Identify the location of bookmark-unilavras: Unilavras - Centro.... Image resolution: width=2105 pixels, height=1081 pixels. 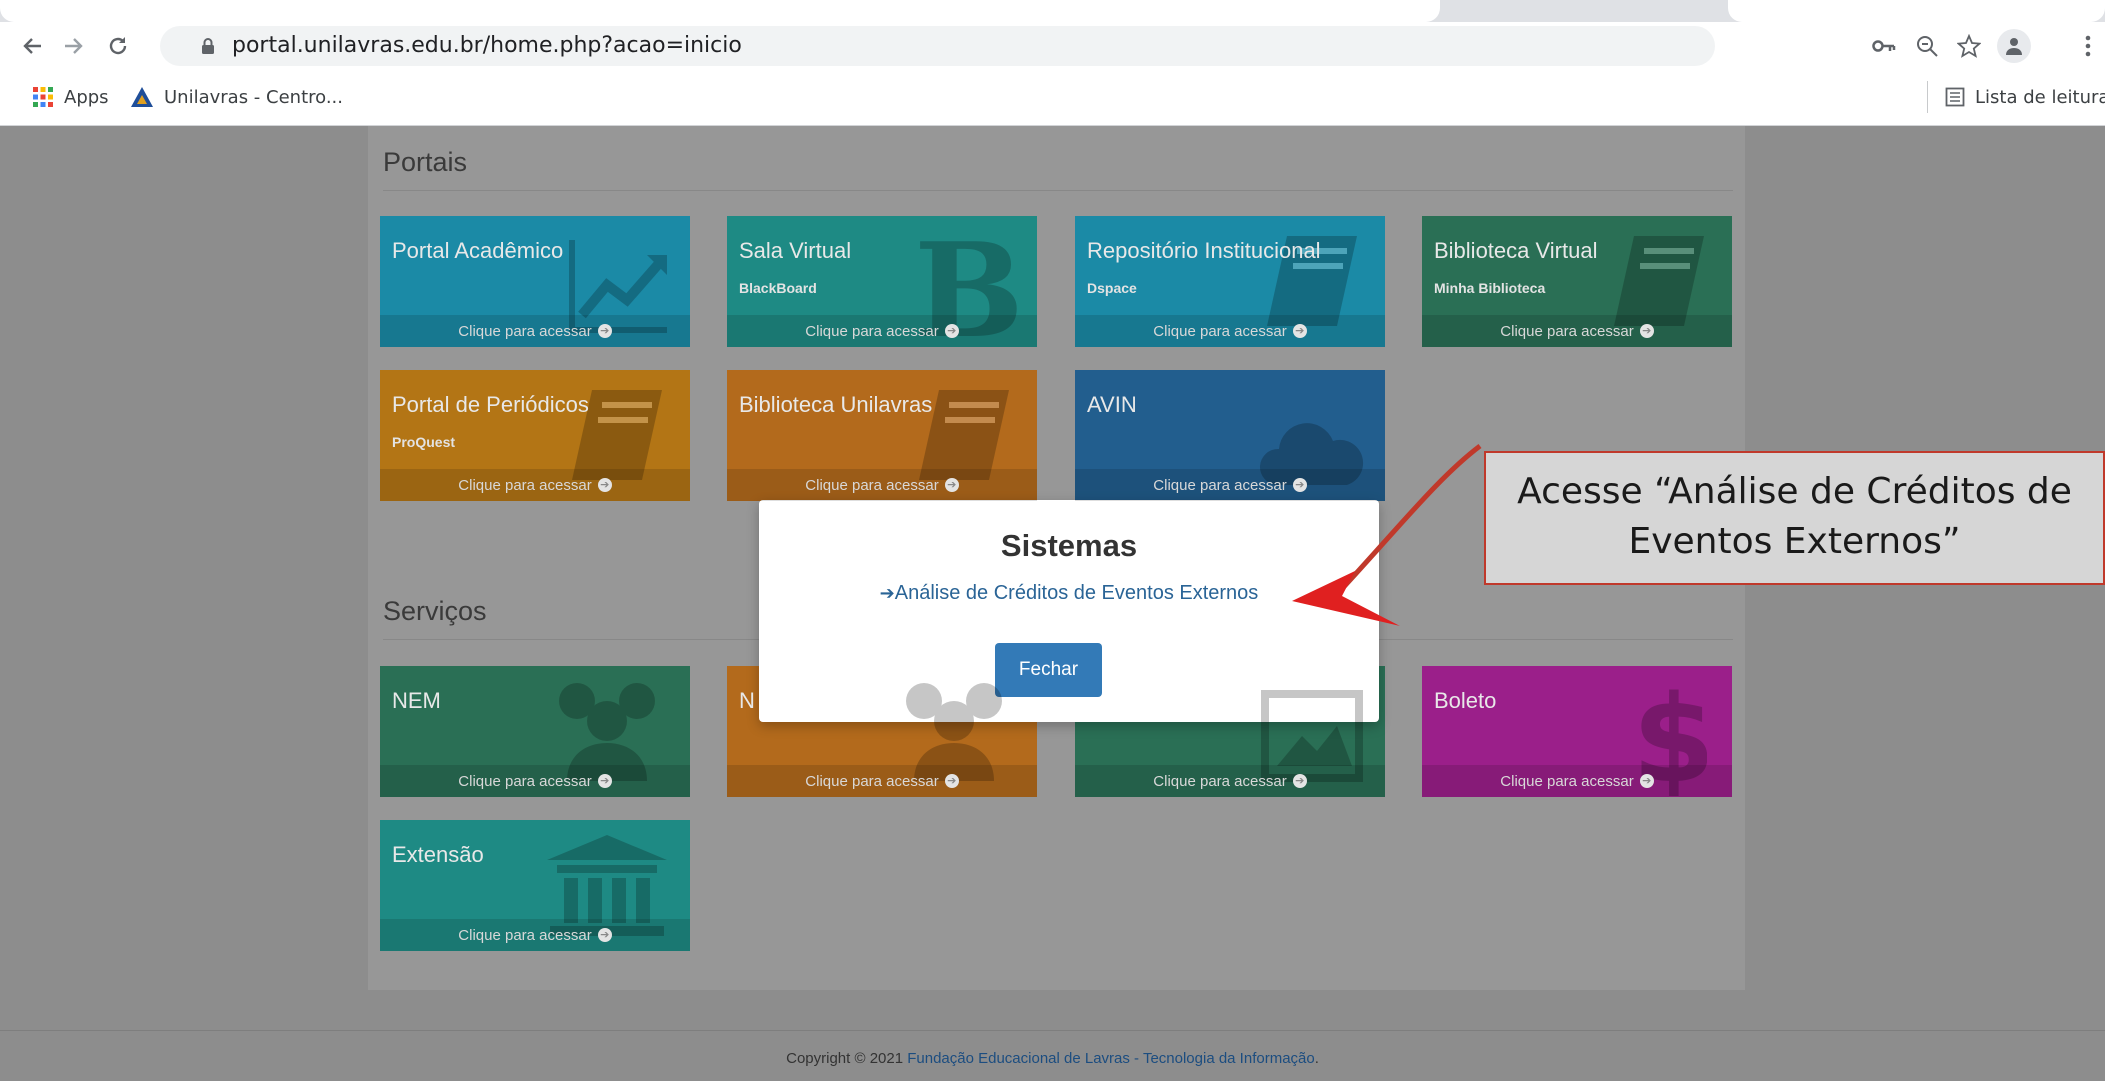
(236, 97).